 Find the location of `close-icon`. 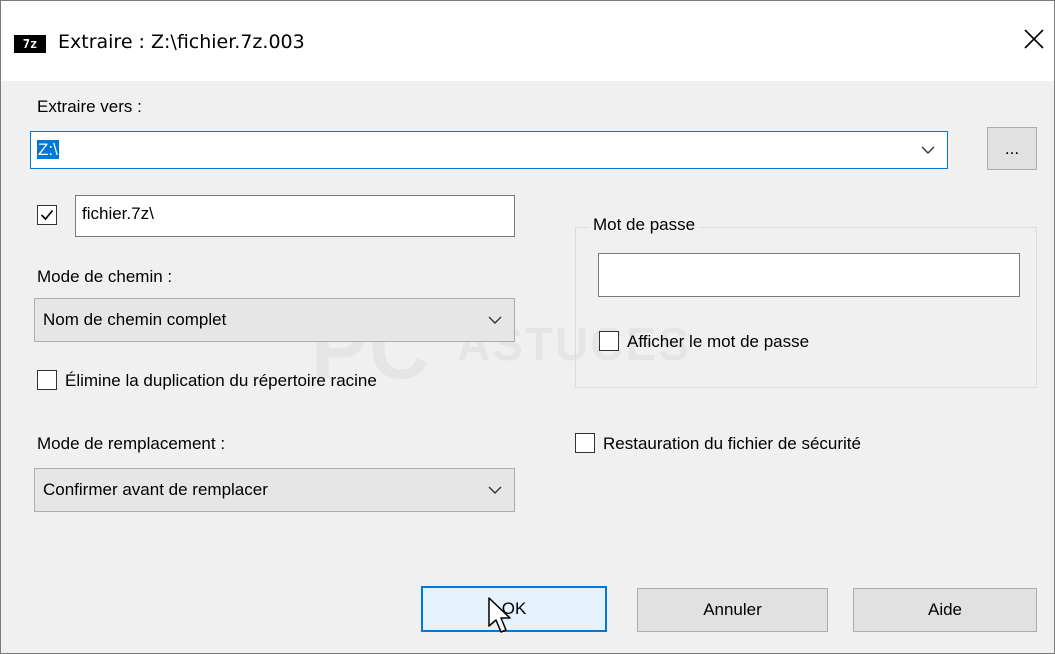

close-icon is located at coordinates (1034, 39).